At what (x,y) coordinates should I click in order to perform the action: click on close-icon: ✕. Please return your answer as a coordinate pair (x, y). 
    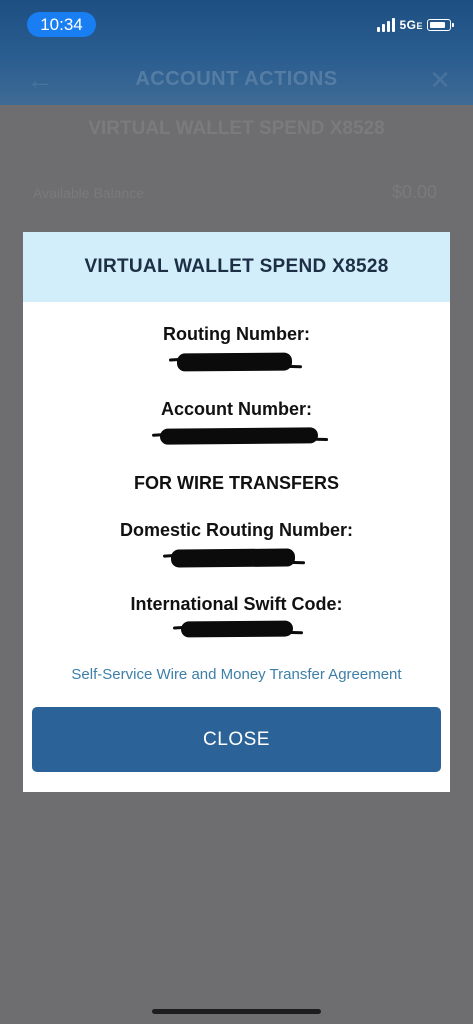
    Looking at the image, I should click on (440, 80).